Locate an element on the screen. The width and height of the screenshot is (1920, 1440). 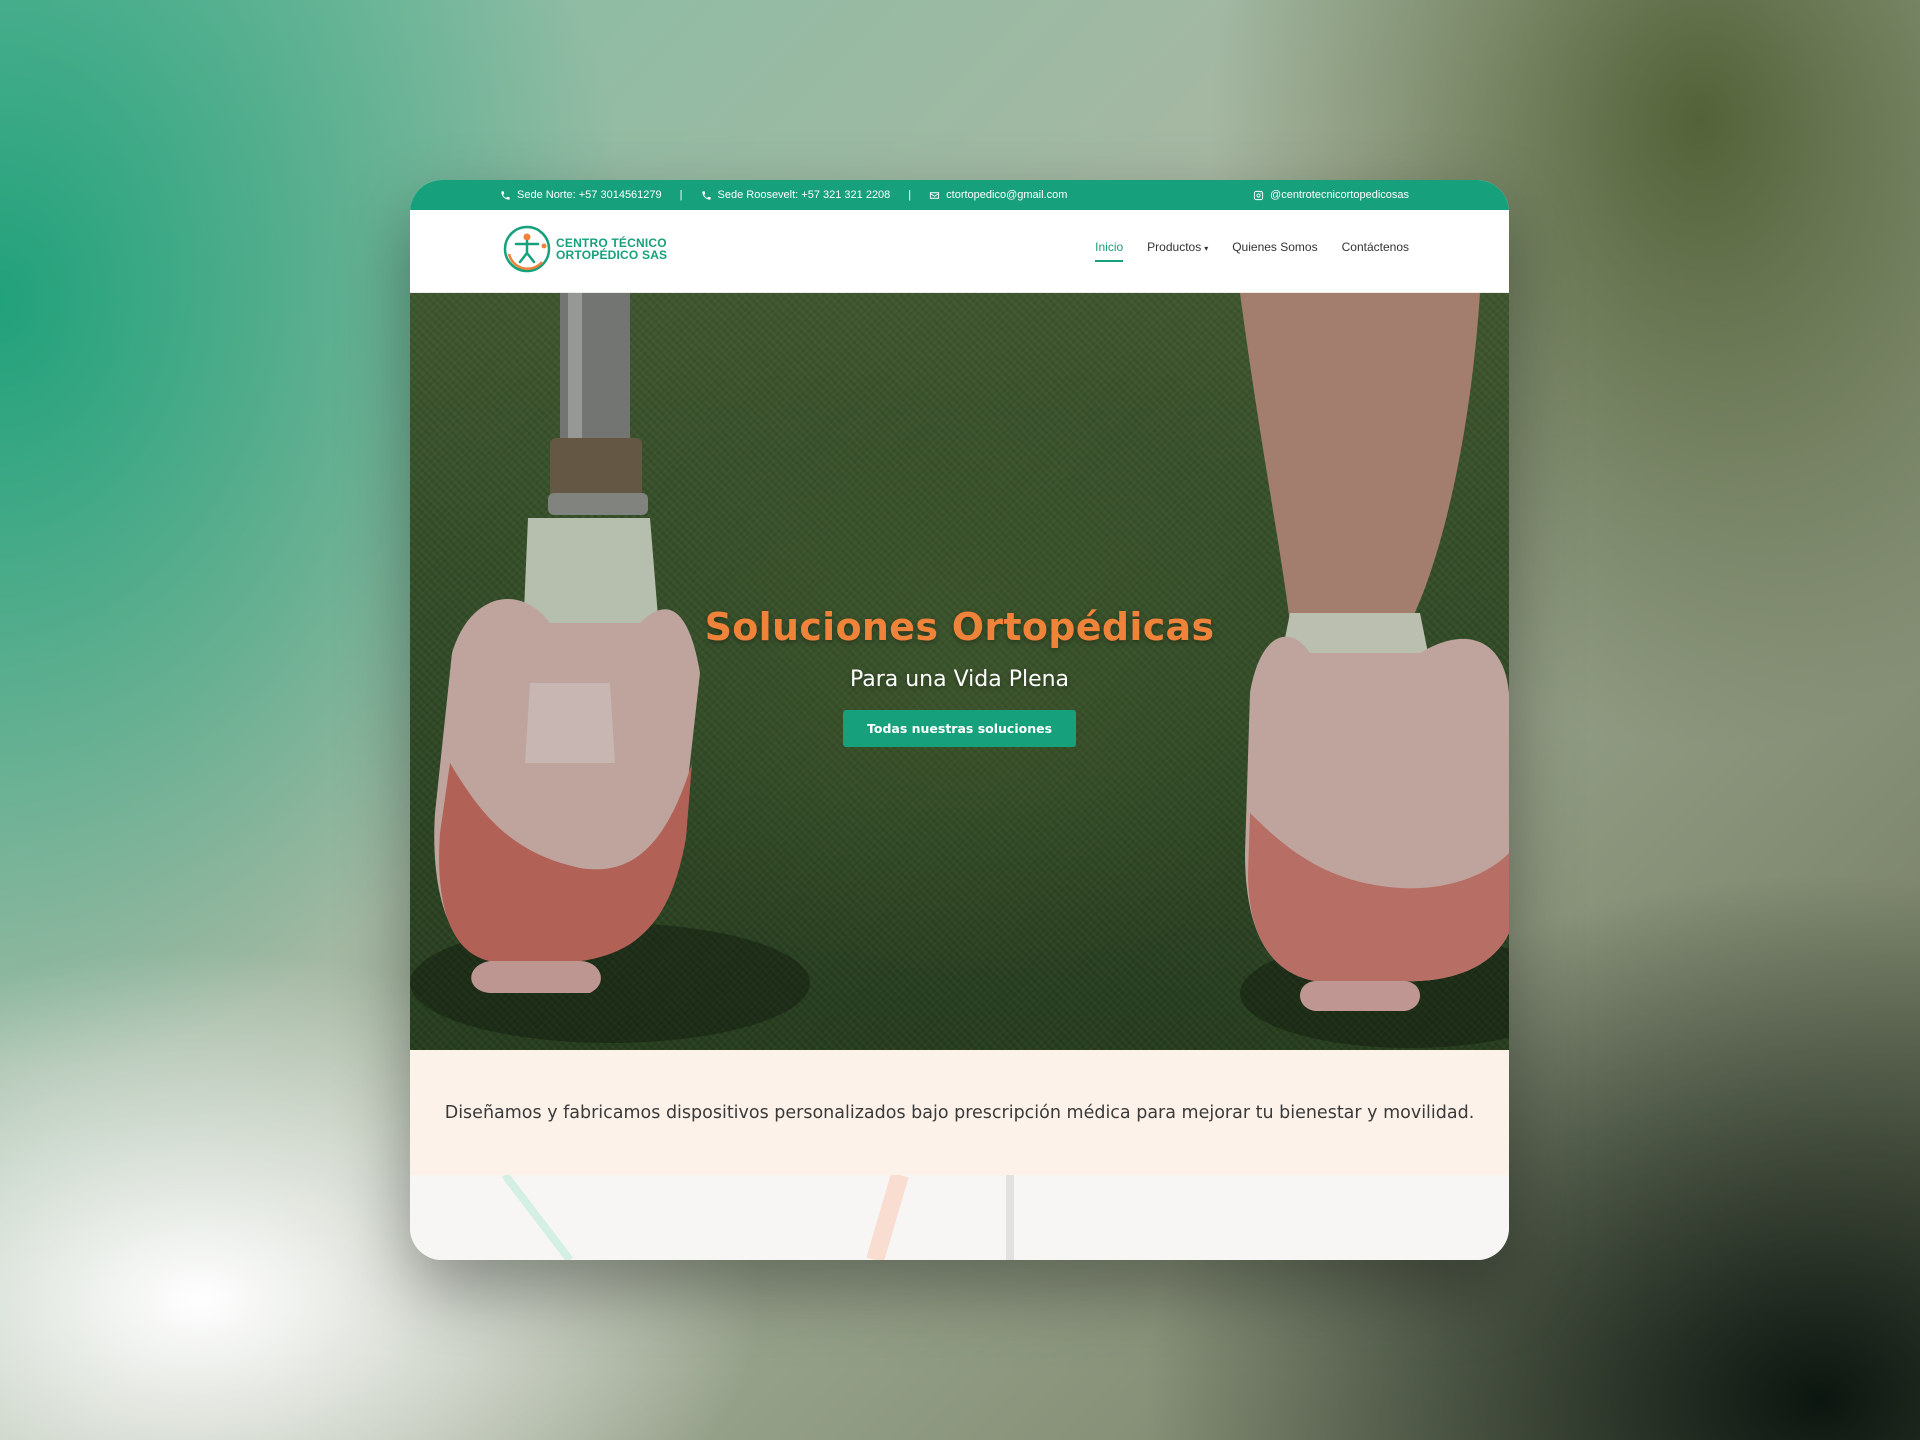
email-link: ctortopedico@gmail.com is located at coordinates (998, 195).